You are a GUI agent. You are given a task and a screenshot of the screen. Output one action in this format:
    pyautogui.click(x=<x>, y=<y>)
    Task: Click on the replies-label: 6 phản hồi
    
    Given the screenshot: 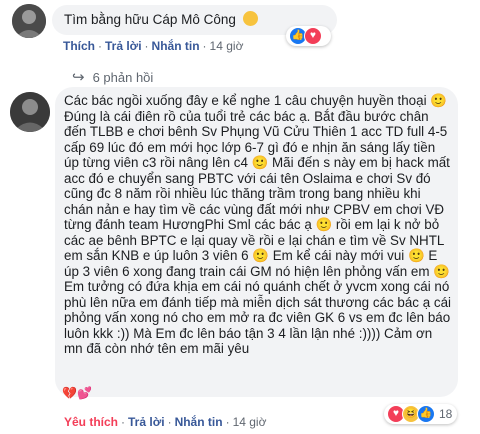 What is the action you would take?
    pyautogui.click(x=123, y=77)
    